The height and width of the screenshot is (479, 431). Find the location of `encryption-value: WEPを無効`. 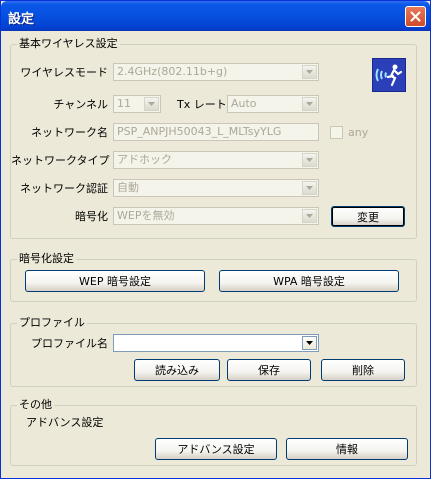

encryption-value: WEPを無効 is located at coordinates (146, 215).